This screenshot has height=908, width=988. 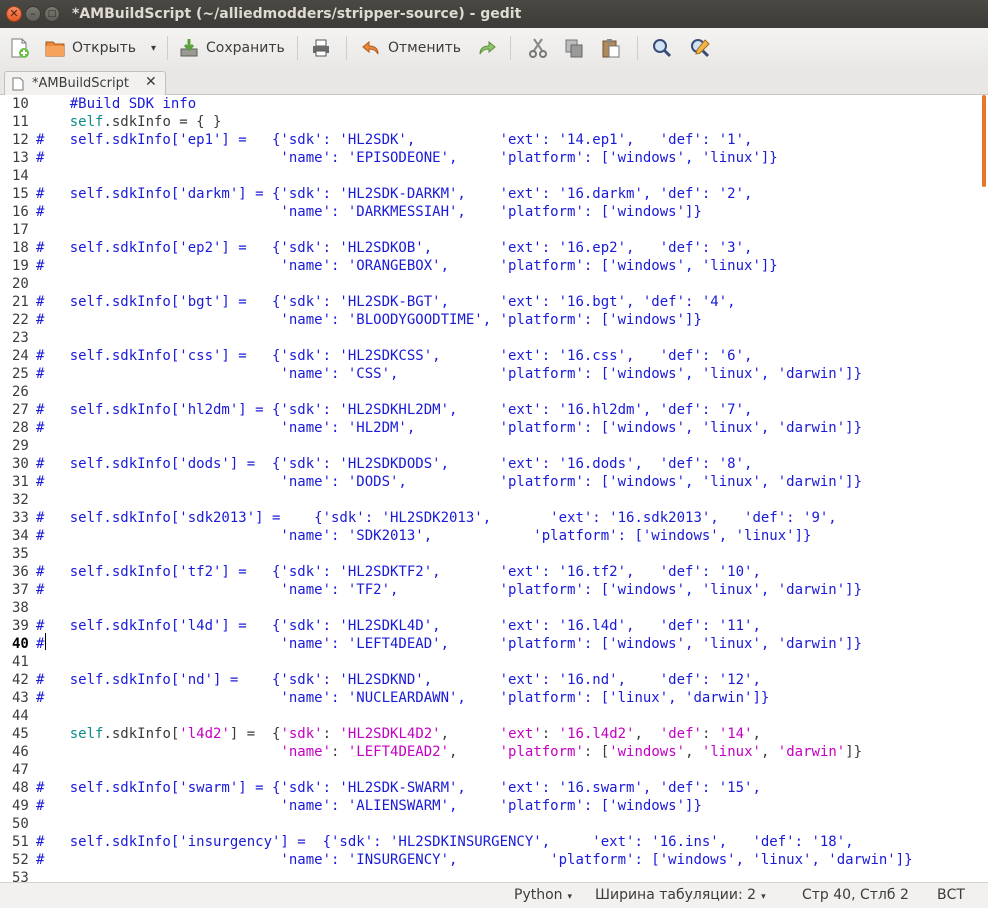 I want to click on code-line: 11 self.sdkInfo = { }, so click(x=494, y=122).